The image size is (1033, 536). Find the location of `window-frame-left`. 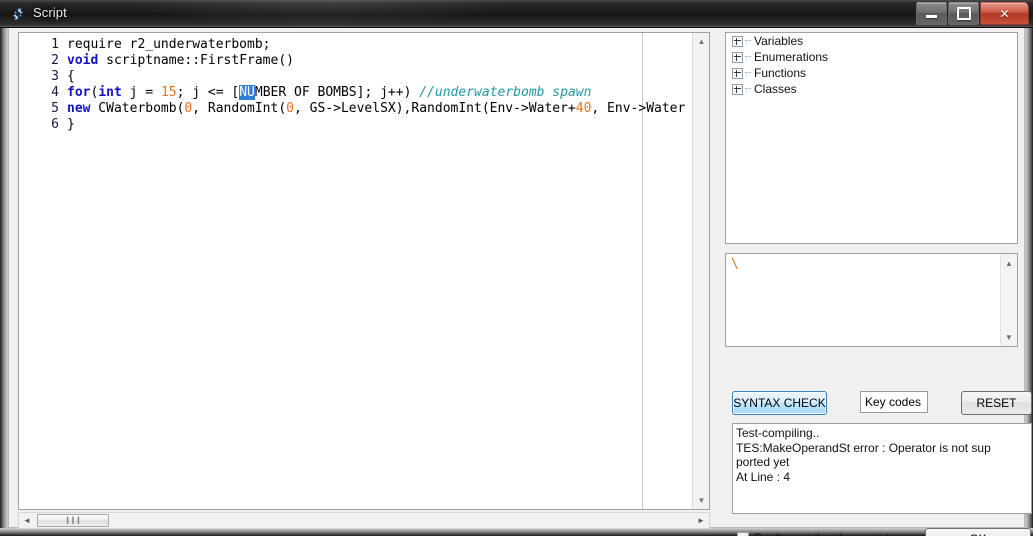

window-frame-left is located at coordinates (4, 282).